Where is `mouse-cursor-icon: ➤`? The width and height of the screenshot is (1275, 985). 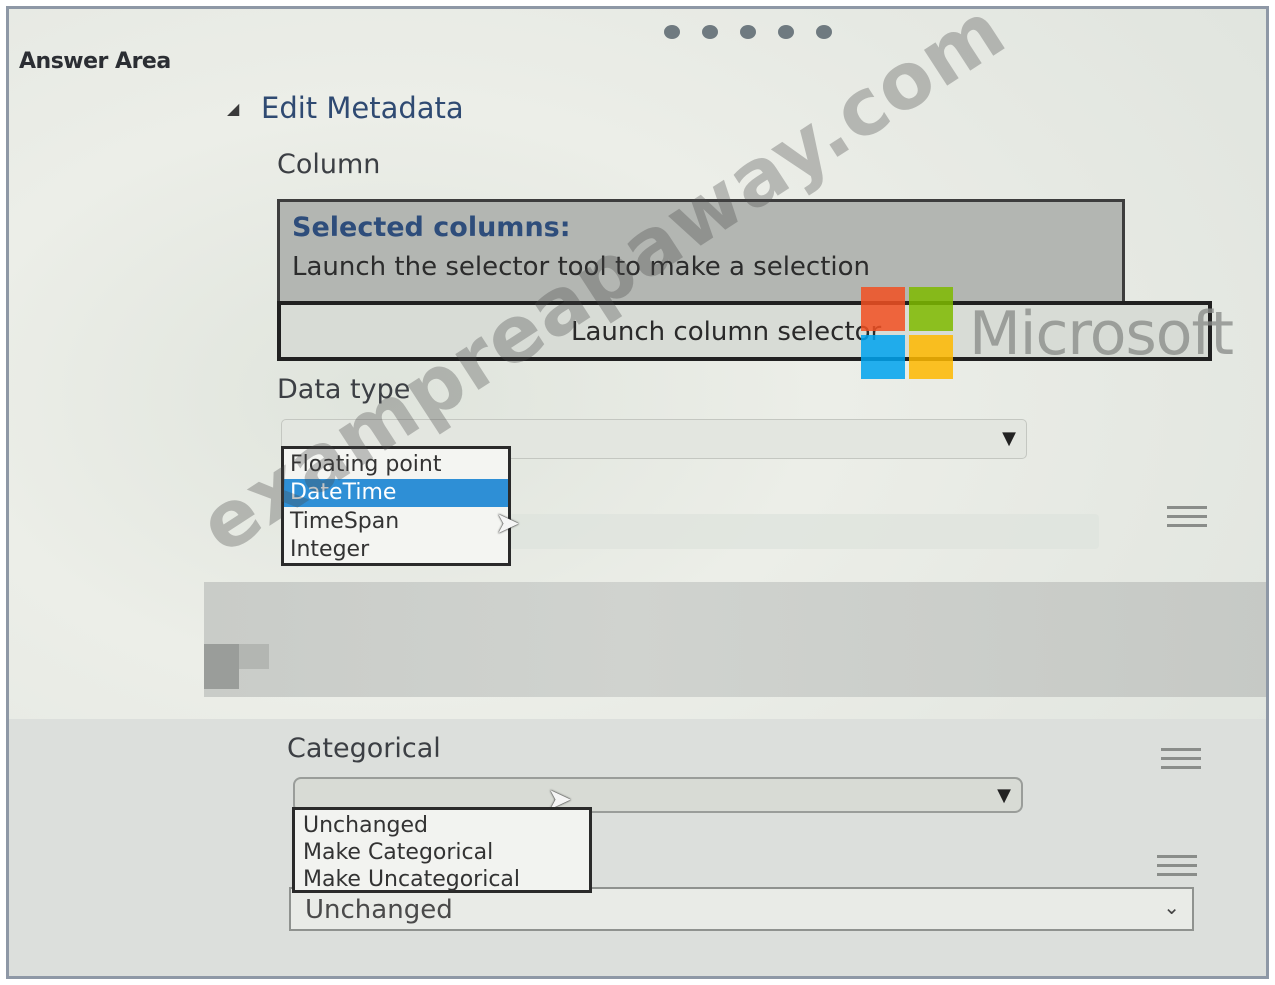 mouse-cursor-icon: ➤ is located at coordinates (508, 523).